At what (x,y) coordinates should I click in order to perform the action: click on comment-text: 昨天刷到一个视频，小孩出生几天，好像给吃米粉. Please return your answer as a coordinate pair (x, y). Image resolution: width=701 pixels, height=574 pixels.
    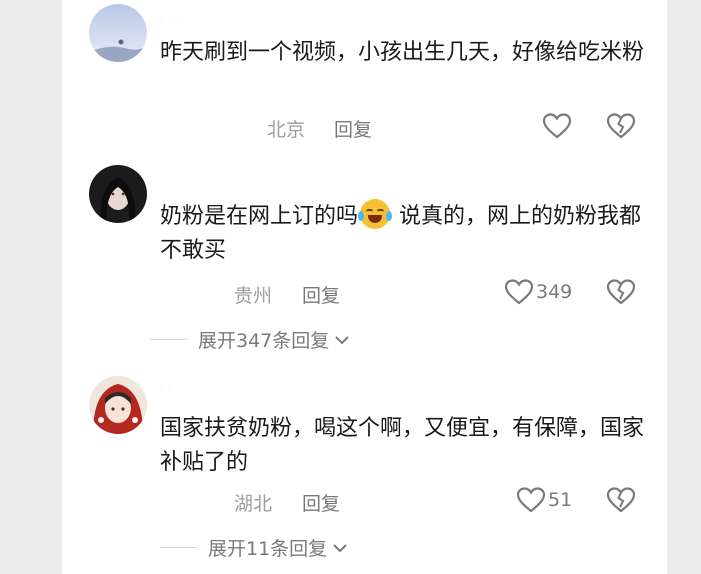
    Looking at the image, I should click on (402, 52).